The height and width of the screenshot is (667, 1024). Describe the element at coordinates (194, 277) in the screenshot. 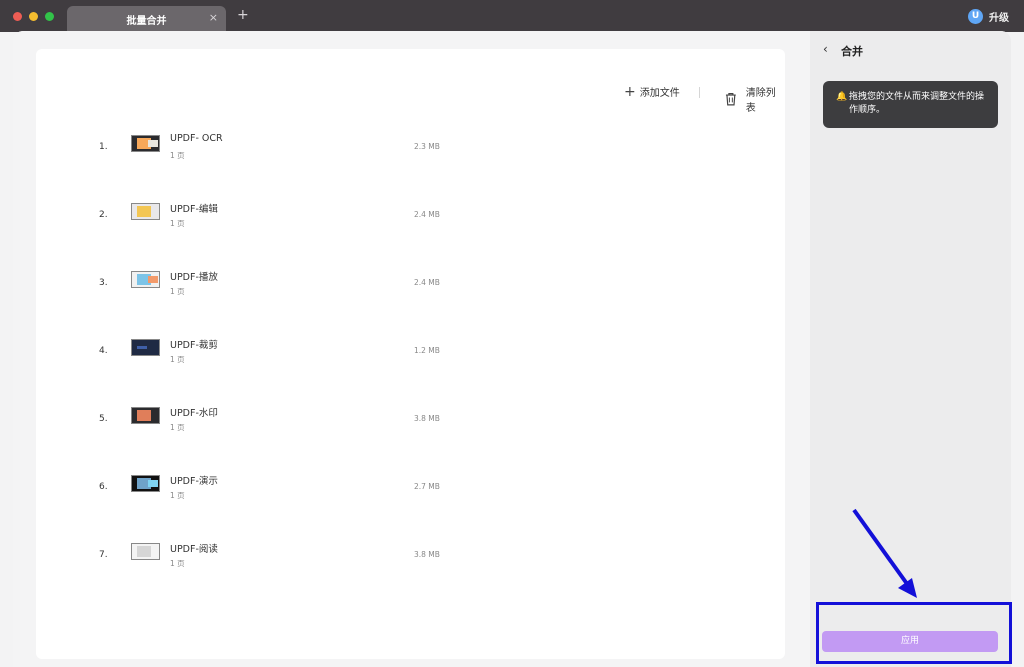

I see `file-name: UPDF-播放` at that location.